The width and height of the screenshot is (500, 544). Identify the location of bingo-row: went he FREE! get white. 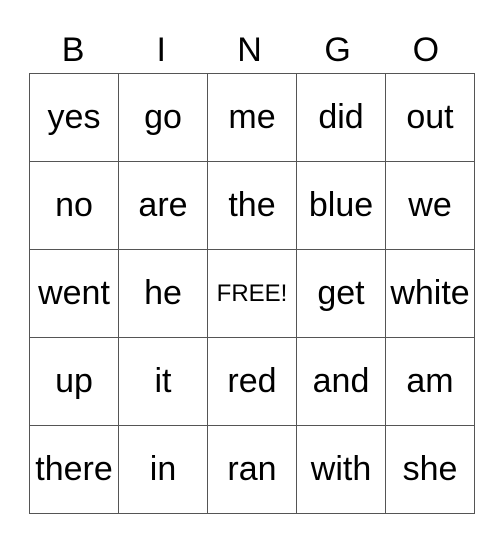
(252, 293).